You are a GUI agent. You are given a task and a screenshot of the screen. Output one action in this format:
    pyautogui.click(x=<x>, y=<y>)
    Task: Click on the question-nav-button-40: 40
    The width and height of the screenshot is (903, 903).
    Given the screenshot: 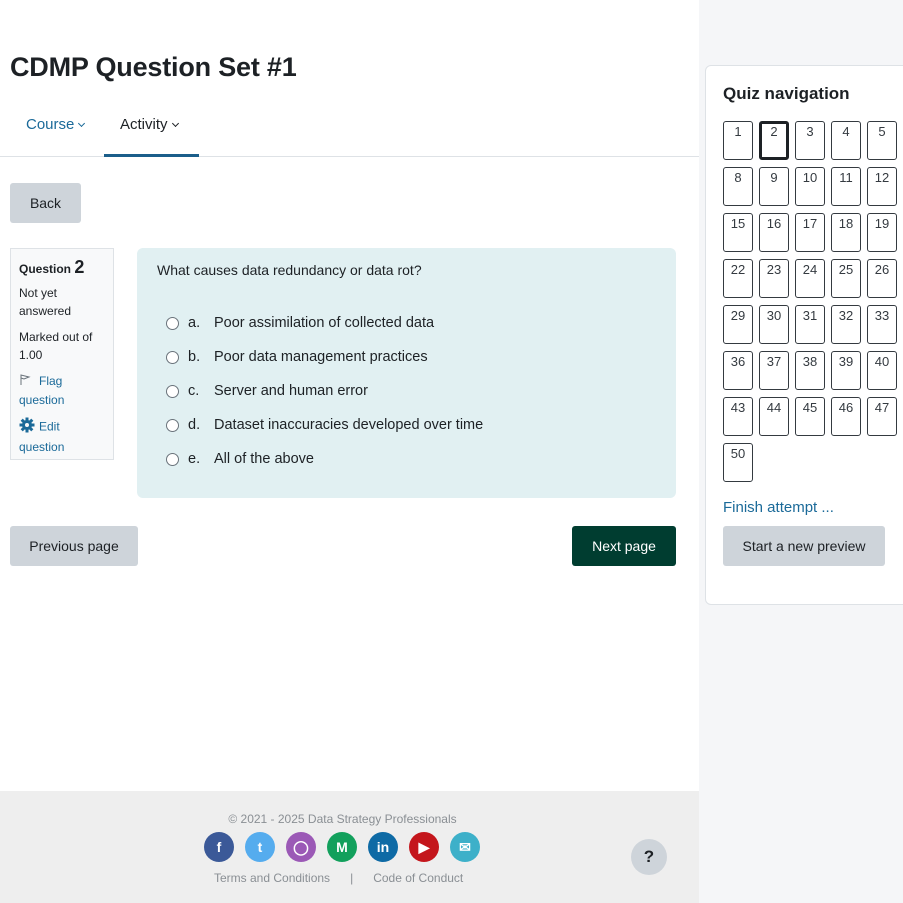 What is the action you would take?
    pyautogui.click(x=882, y=370)
    